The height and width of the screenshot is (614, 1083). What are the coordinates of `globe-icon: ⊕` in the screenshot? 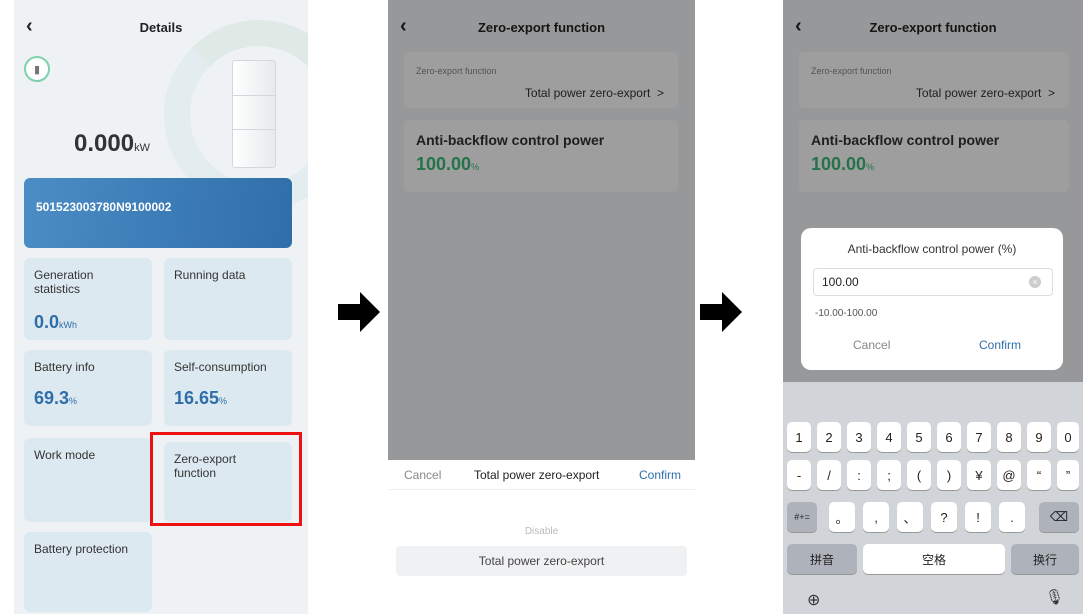 It's located at (813, 600).